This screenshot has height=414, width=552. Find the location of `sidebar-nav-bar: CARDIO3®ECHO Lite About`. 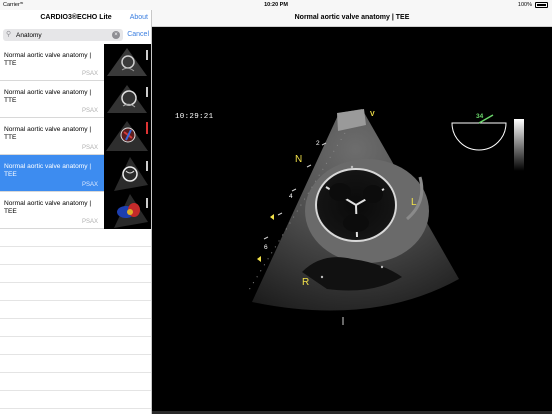

sidebar-nav-bar: CARDIO3®ECHO Lite About is located at coordinates (75, 18).